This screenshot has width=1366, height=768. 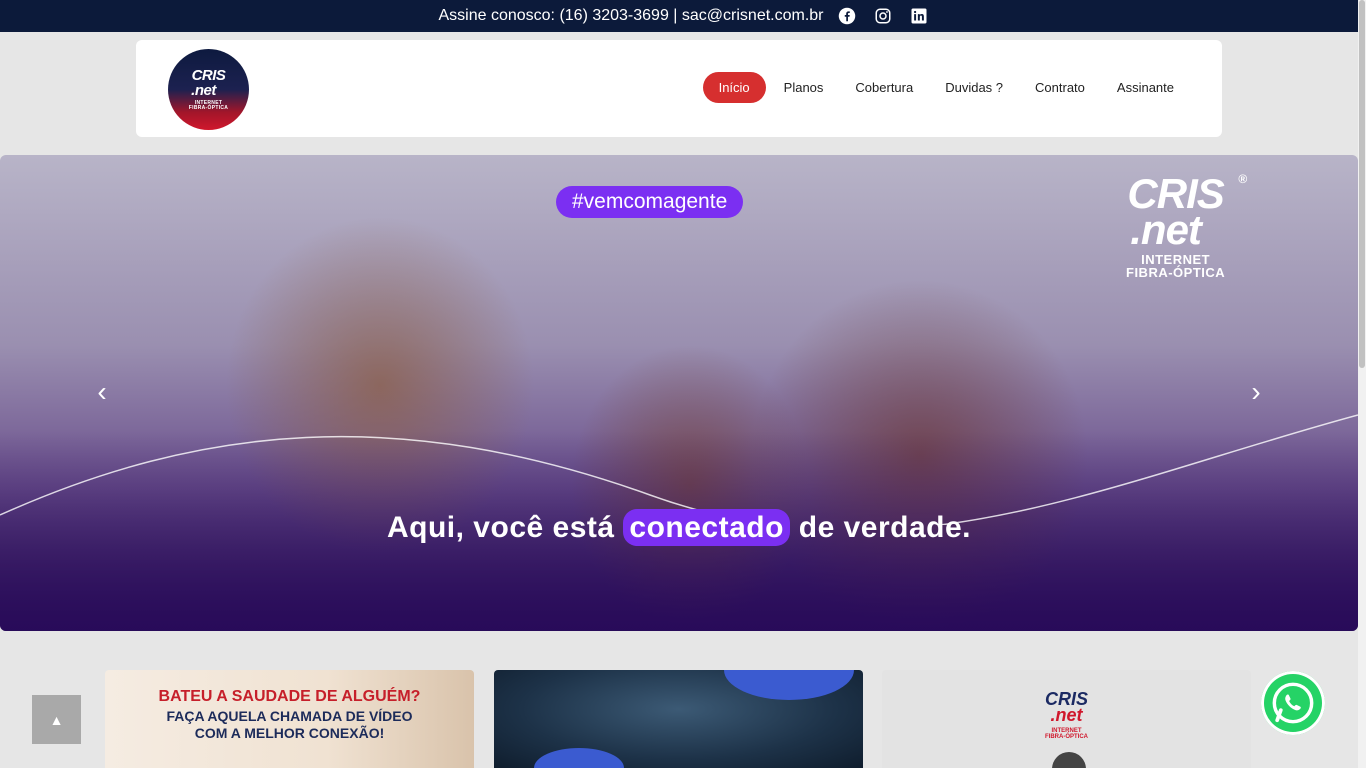 I want to click on whatsapp-button, so click(x=1293, y=703).